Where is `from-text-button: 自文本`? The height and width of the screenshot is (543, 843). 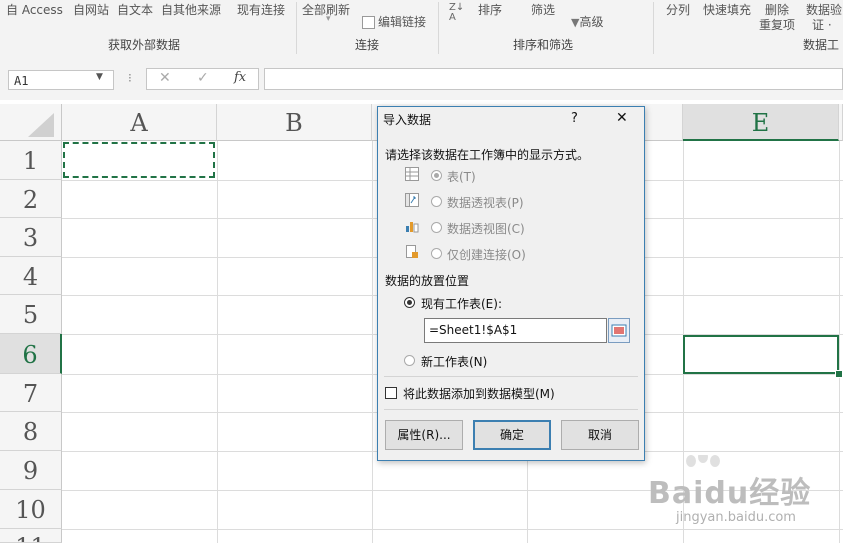 from-text-button: 自文本 is located at coordinates (135, 9).